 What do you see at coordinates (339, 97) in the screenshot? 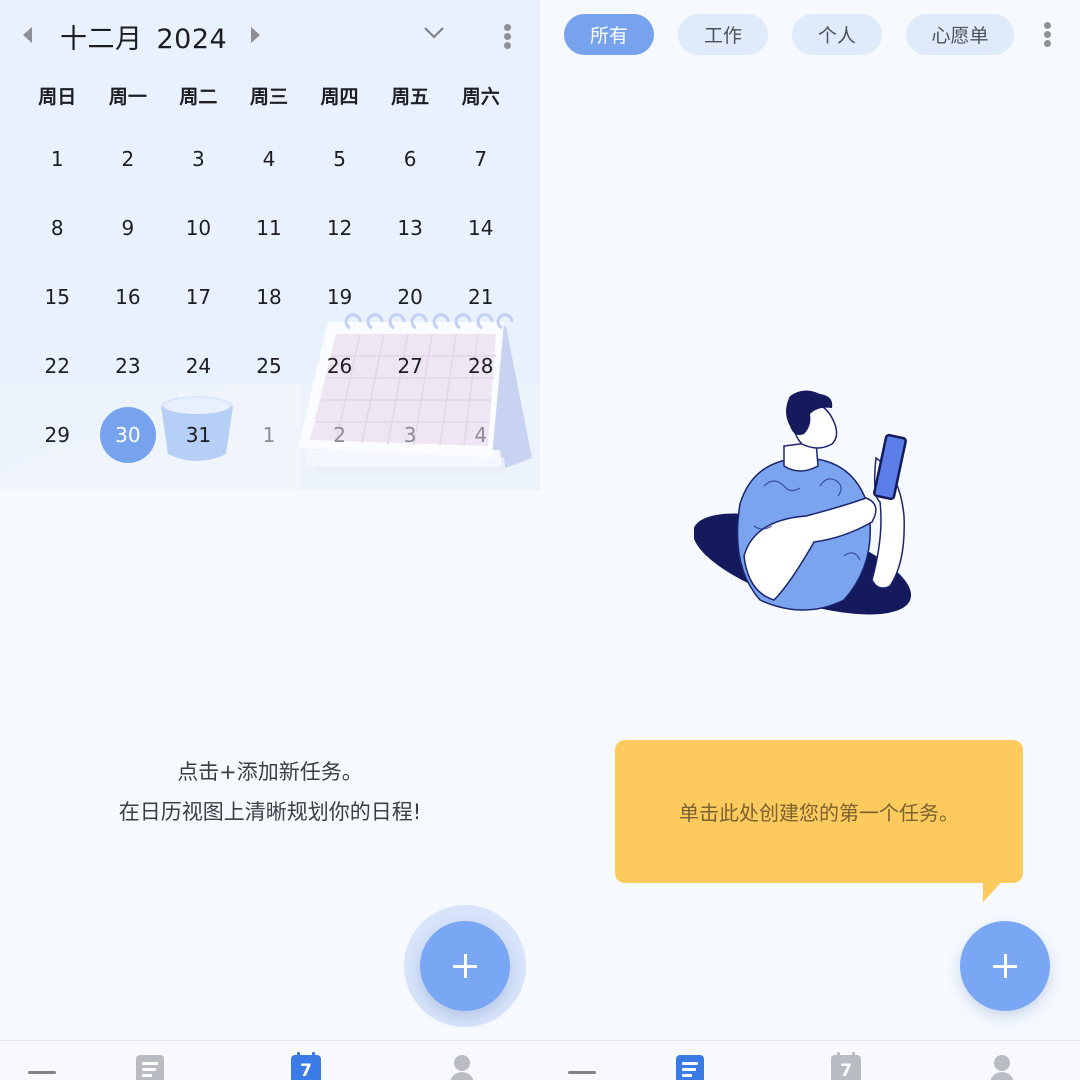
I see `weekday-label: 周四` at bounding box center [339, 97].